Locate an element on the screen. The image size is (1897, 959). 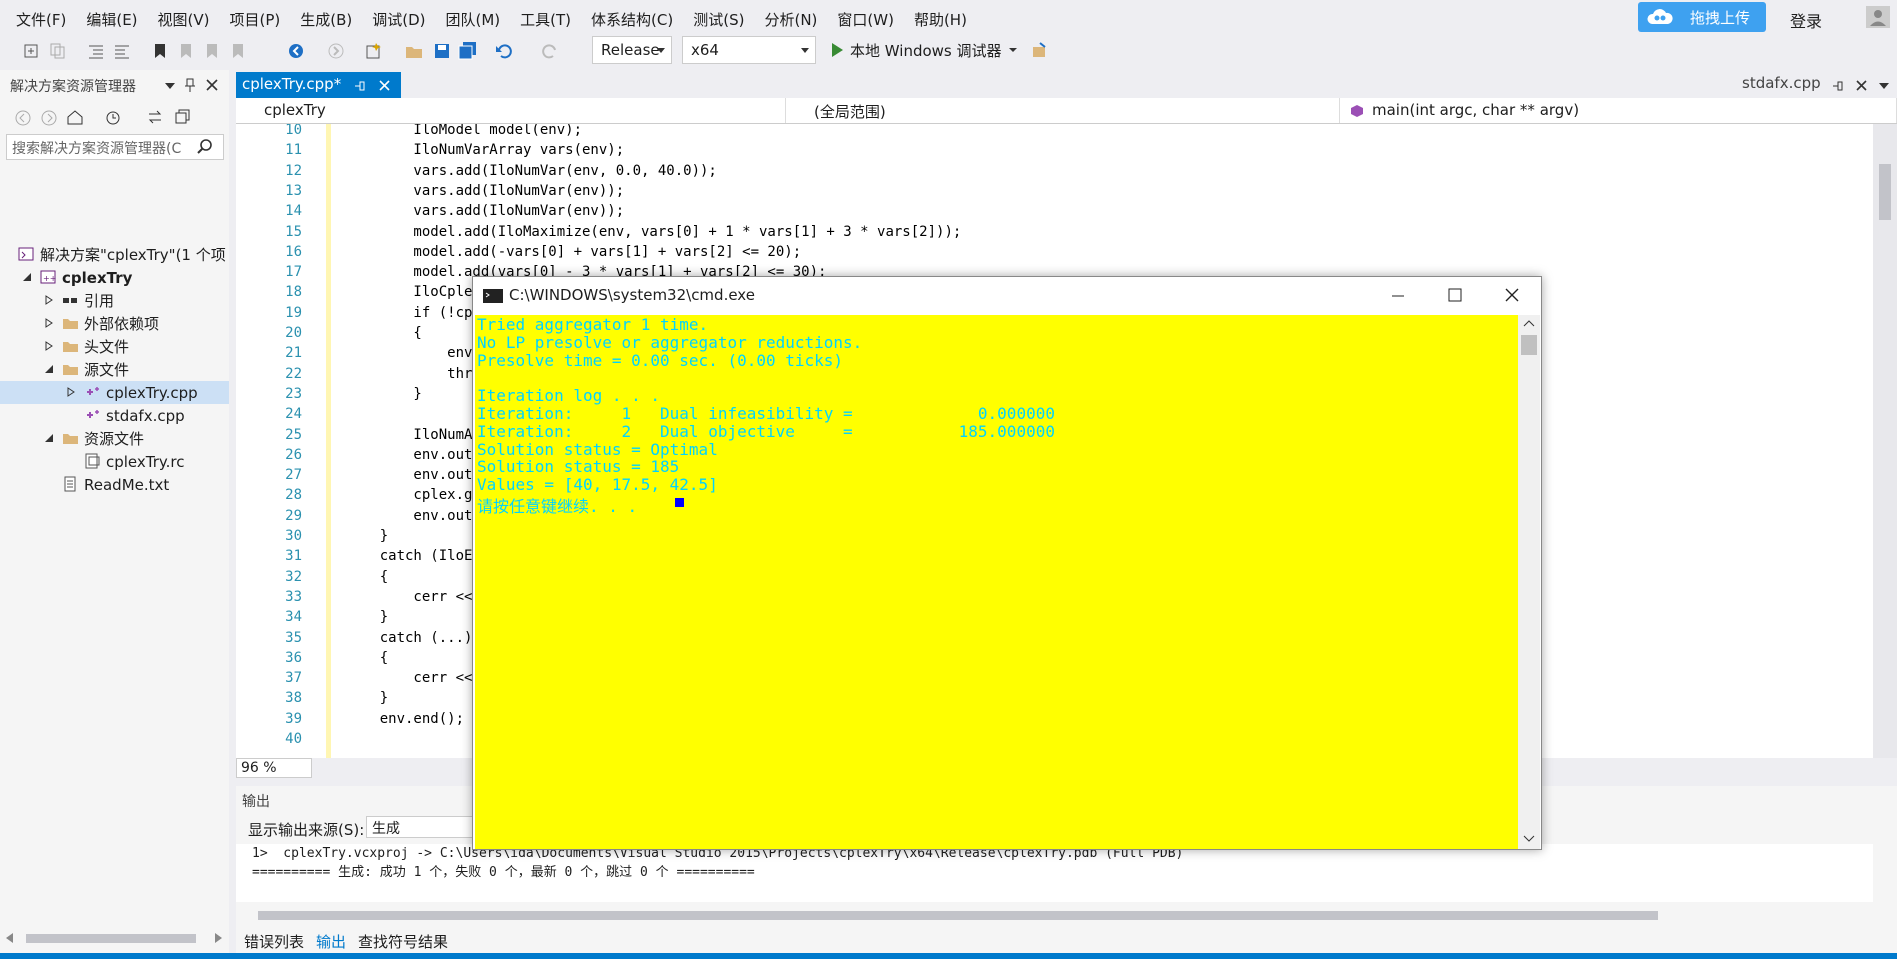
save-all-icon is located at coordinates (468, 51).